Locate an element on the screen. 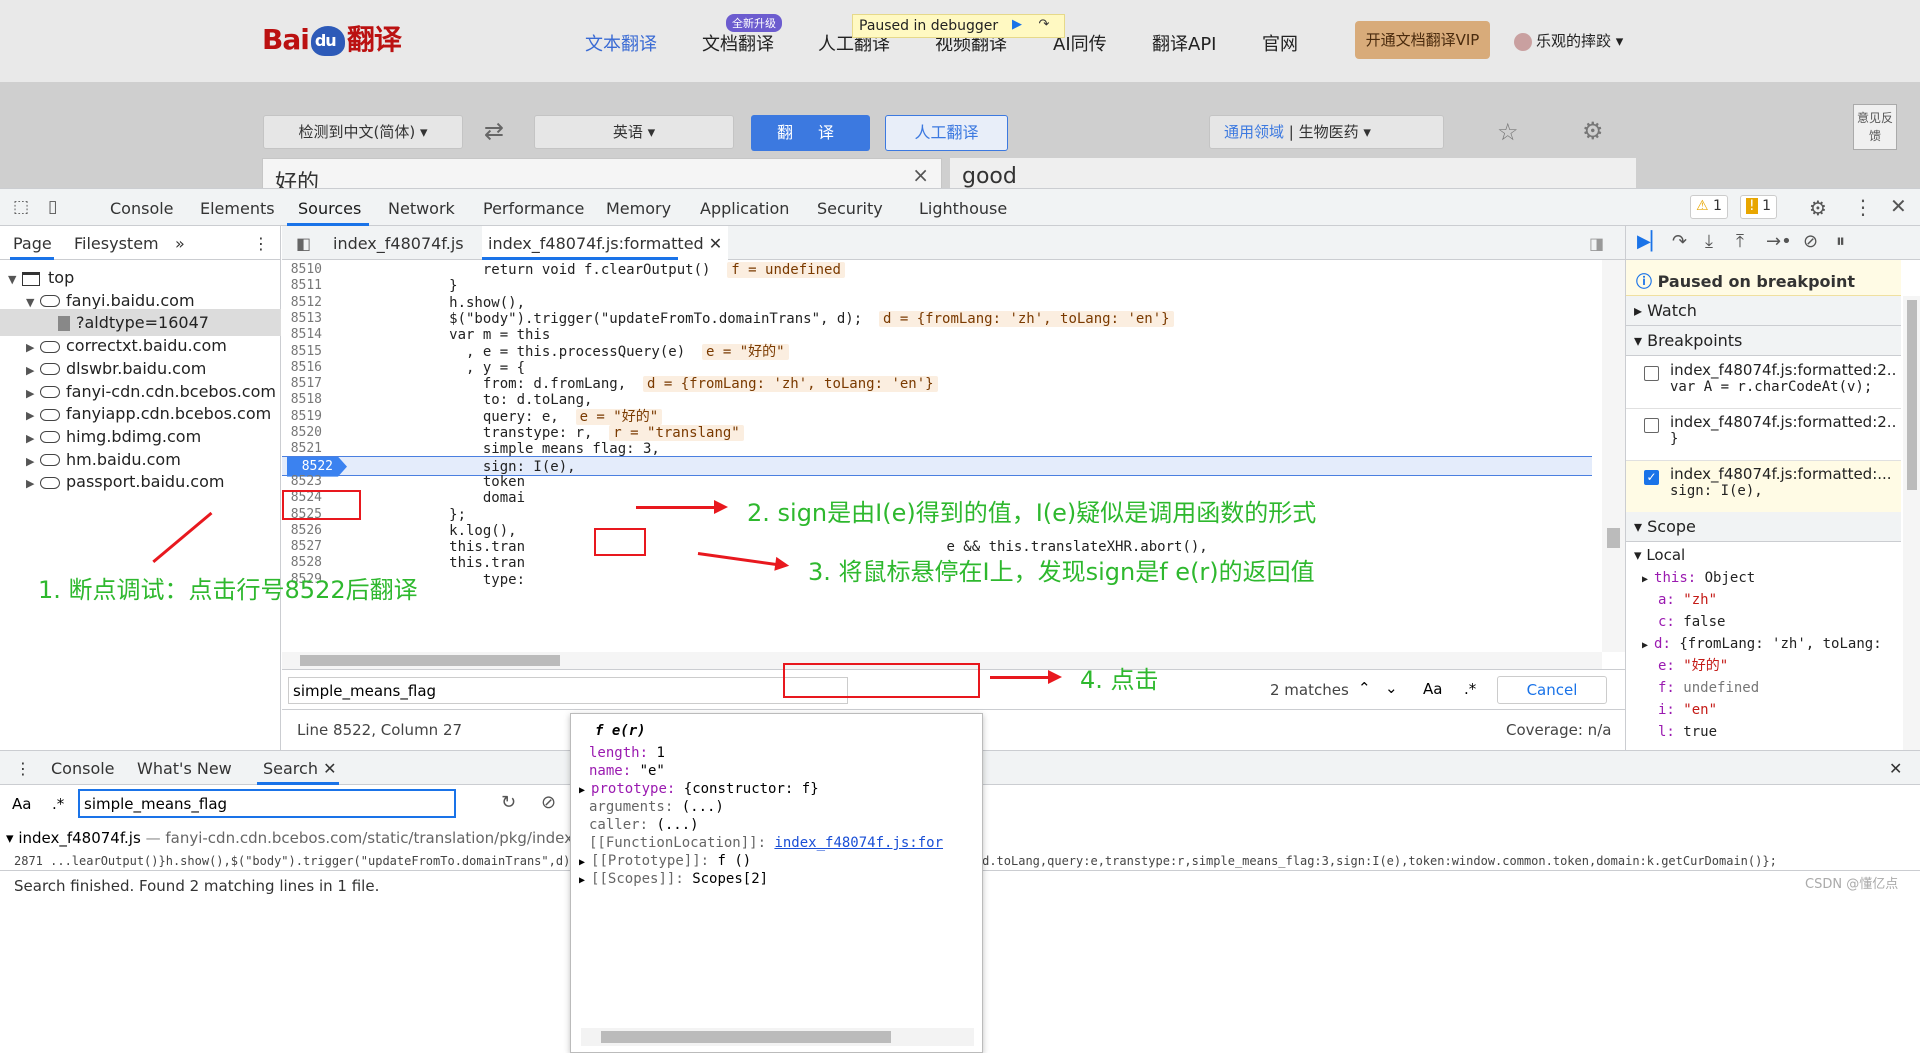  close-drawer-icon: ✕ is located at coordinates (1895, 768).